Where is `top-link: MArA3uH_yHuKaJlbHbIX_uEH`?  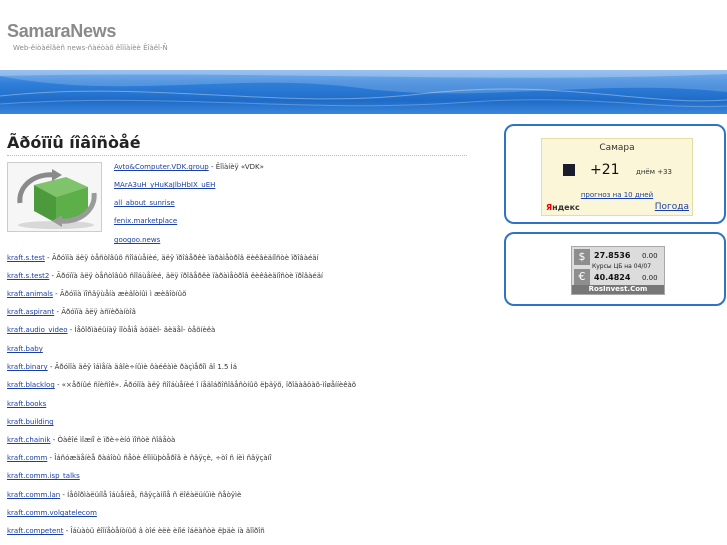 top-link: MArA3uH_yHuKaJlbHbIX_uEH is located at coordinates (164, 185).